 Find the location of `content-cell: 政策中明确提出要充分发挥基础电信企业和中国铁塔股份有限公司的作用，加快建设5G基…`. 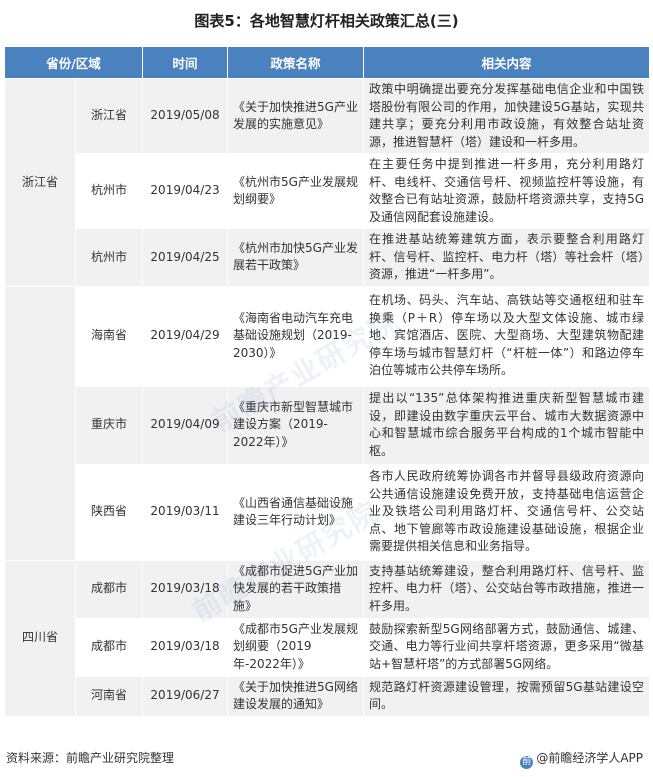

content-cell: 政策中明确提出要充分发挥基础电信企业和中国铁塔股份有限公司的作用，加快建设5G基… is located at coordinates (507, 116).